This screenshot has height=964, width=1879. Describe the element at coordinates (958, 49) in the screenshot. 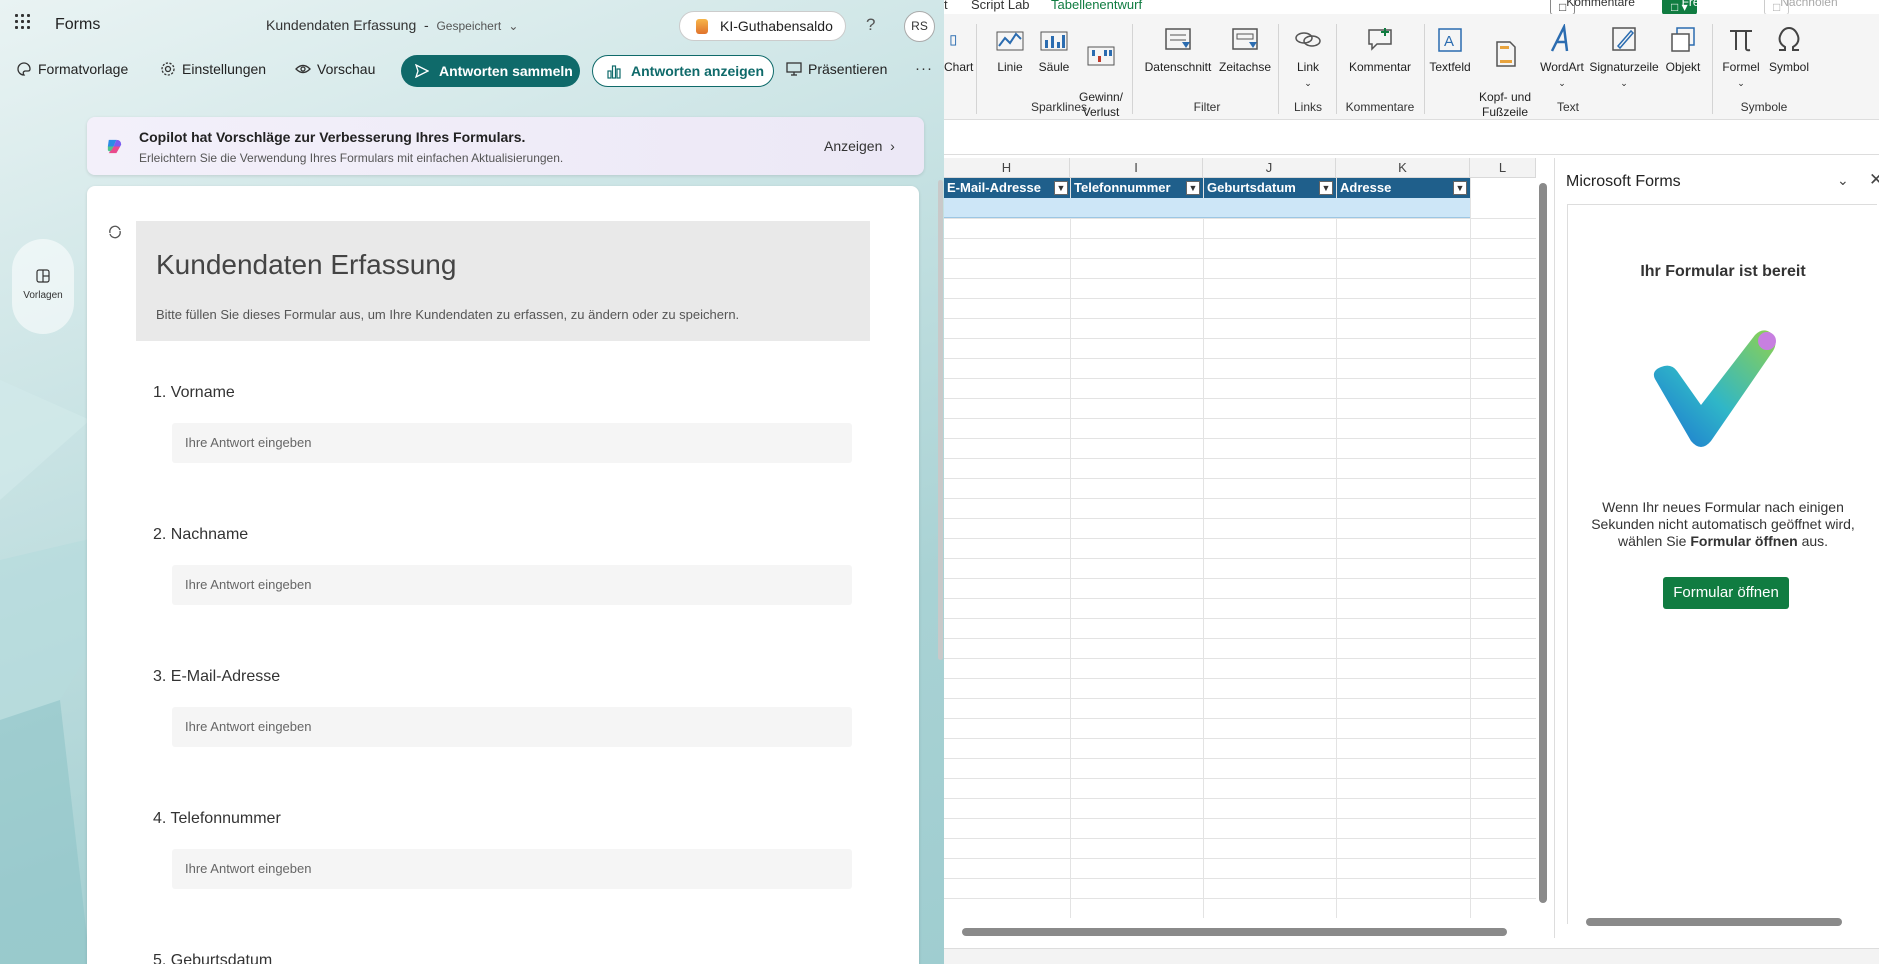

I see `chart-button: Chart` at that location.